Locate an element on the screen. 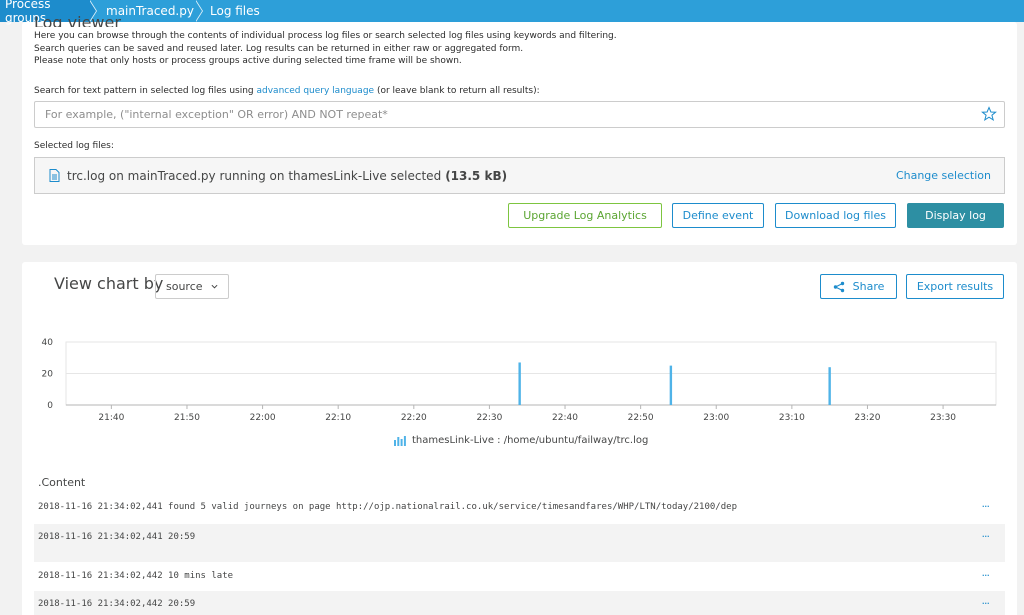 The height and width of the screenshot is (615, 1024). x-tick-label: 23:00 is located at coordinates (716, 418).